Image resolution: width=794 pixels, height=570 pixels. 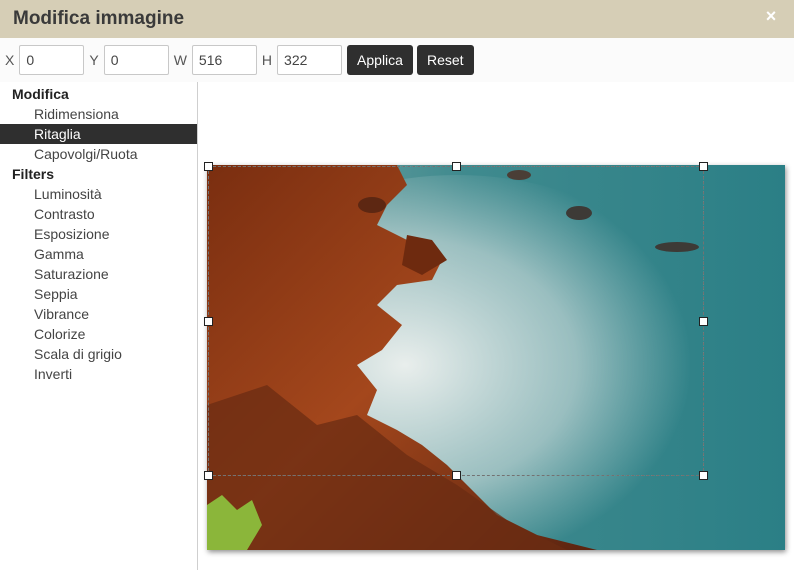 I want to click on crop-toolbar: X Y W H Applica Reset, so click(x=397, y=60).